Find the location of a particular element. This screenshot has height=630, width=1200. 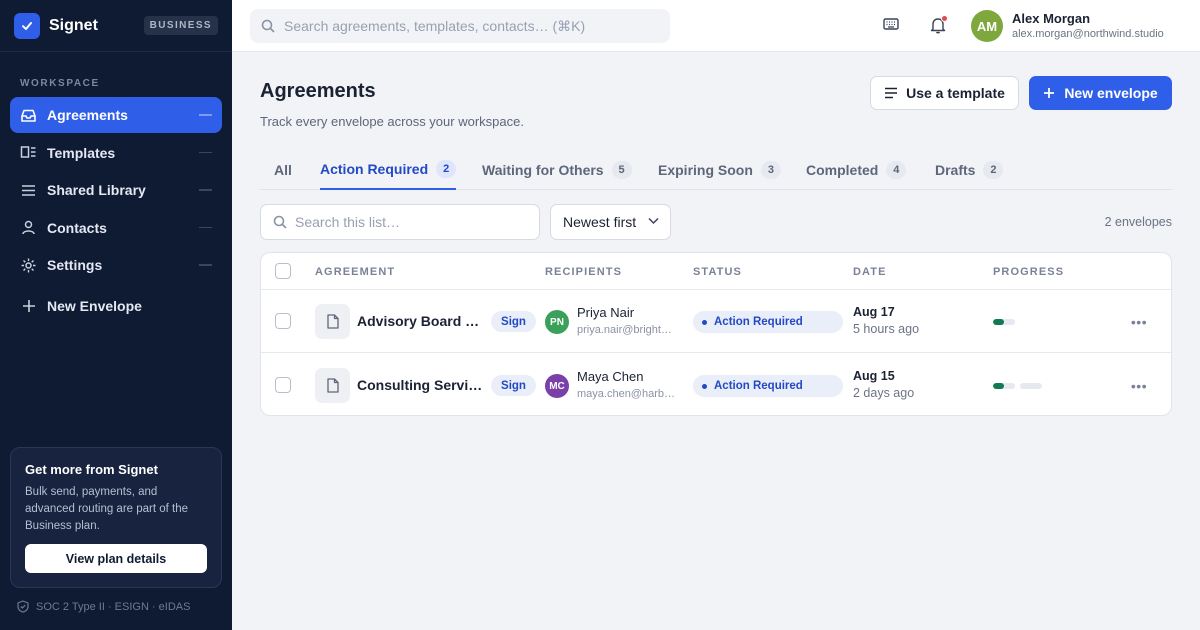

tab-action-required: Action Required 2 is located at coordinates (388, 170).